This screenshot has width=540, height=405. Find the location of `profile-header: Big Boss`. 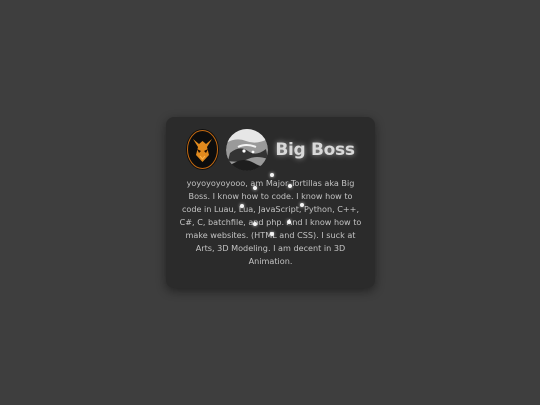

profile-header: Big Boss is located at coordinates (270, 149).